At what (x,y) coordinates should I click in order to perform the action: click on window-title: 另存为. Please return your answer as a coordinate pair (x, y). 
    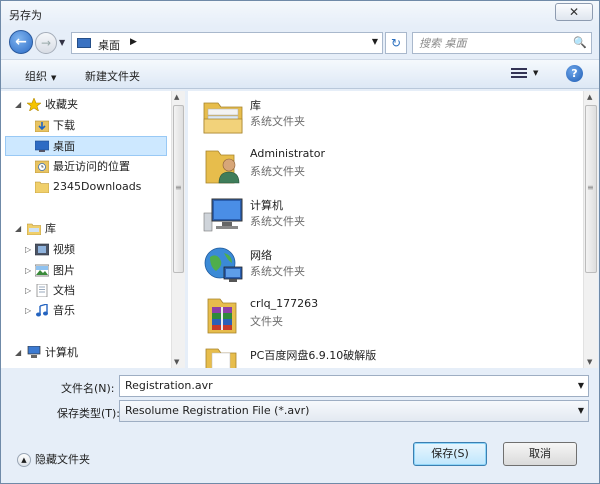
    Looking at the image, I should click on (25, 15).